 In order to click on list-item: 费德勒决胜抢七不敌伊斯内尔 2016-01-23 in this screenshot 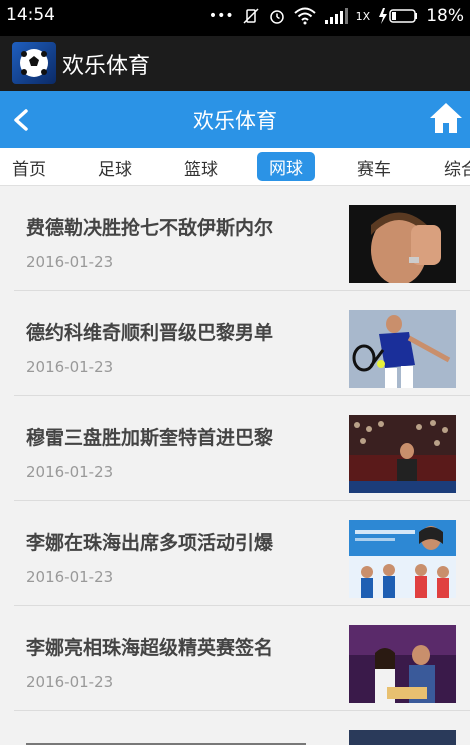, I will do `click(242, 238)`.